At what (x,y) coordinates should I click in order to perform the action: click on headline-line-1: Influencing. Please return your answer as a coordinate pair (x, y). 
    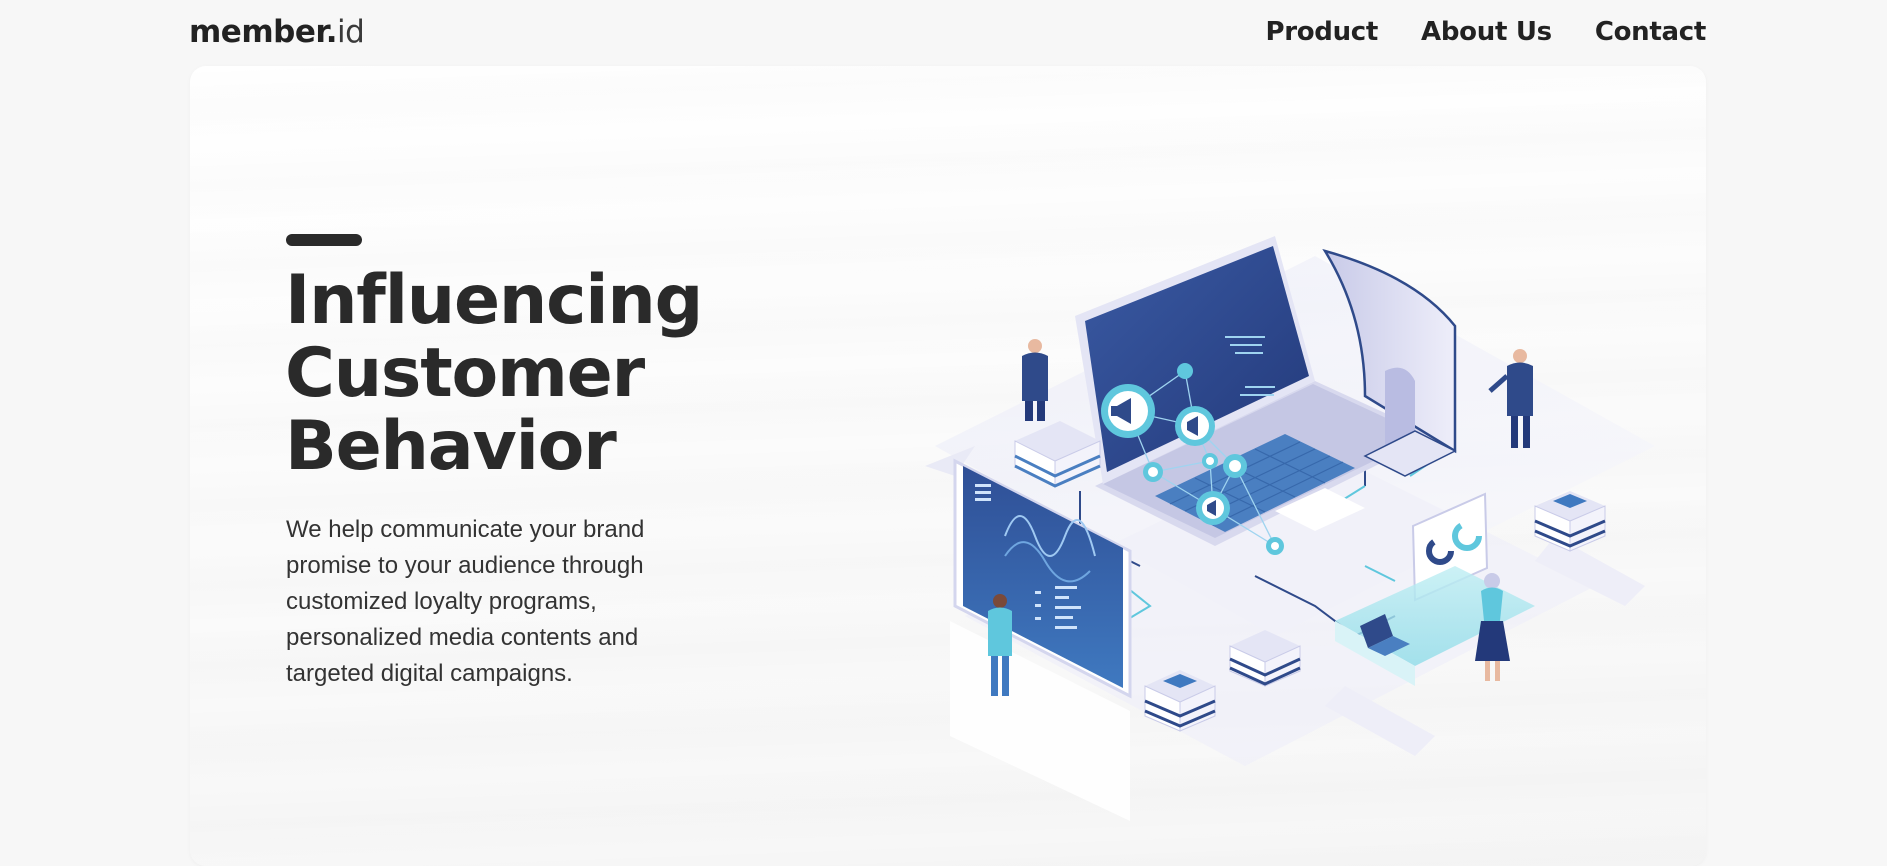
    Looking at the image, I should click on (494, 300).